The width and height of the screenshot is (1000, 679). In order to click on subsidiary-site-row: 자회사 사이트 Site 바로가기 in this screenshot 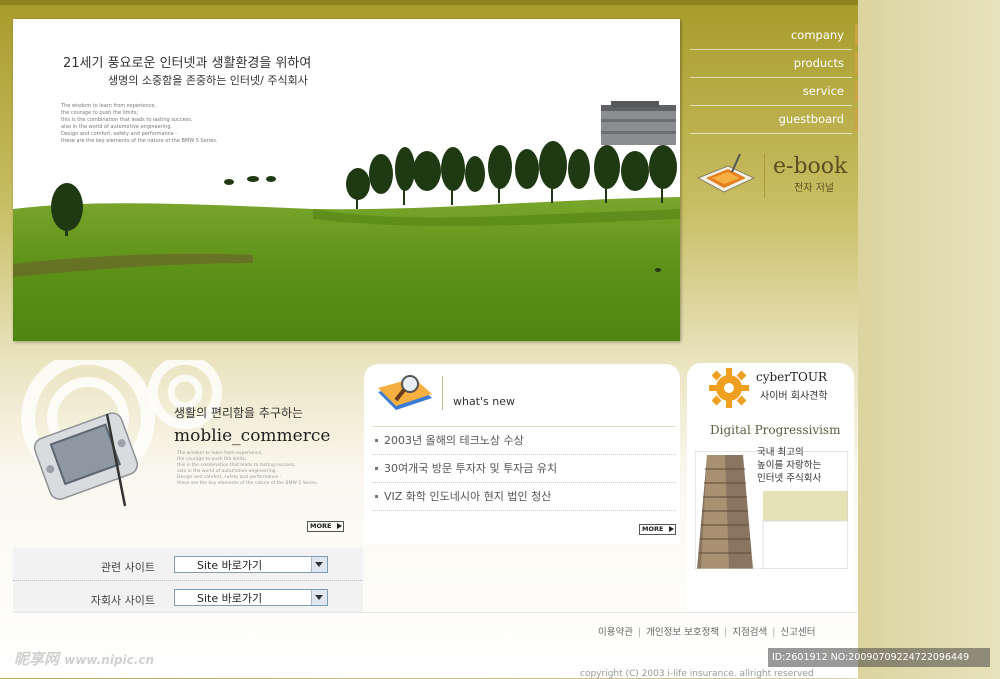, I will do `click(188, 596)`.